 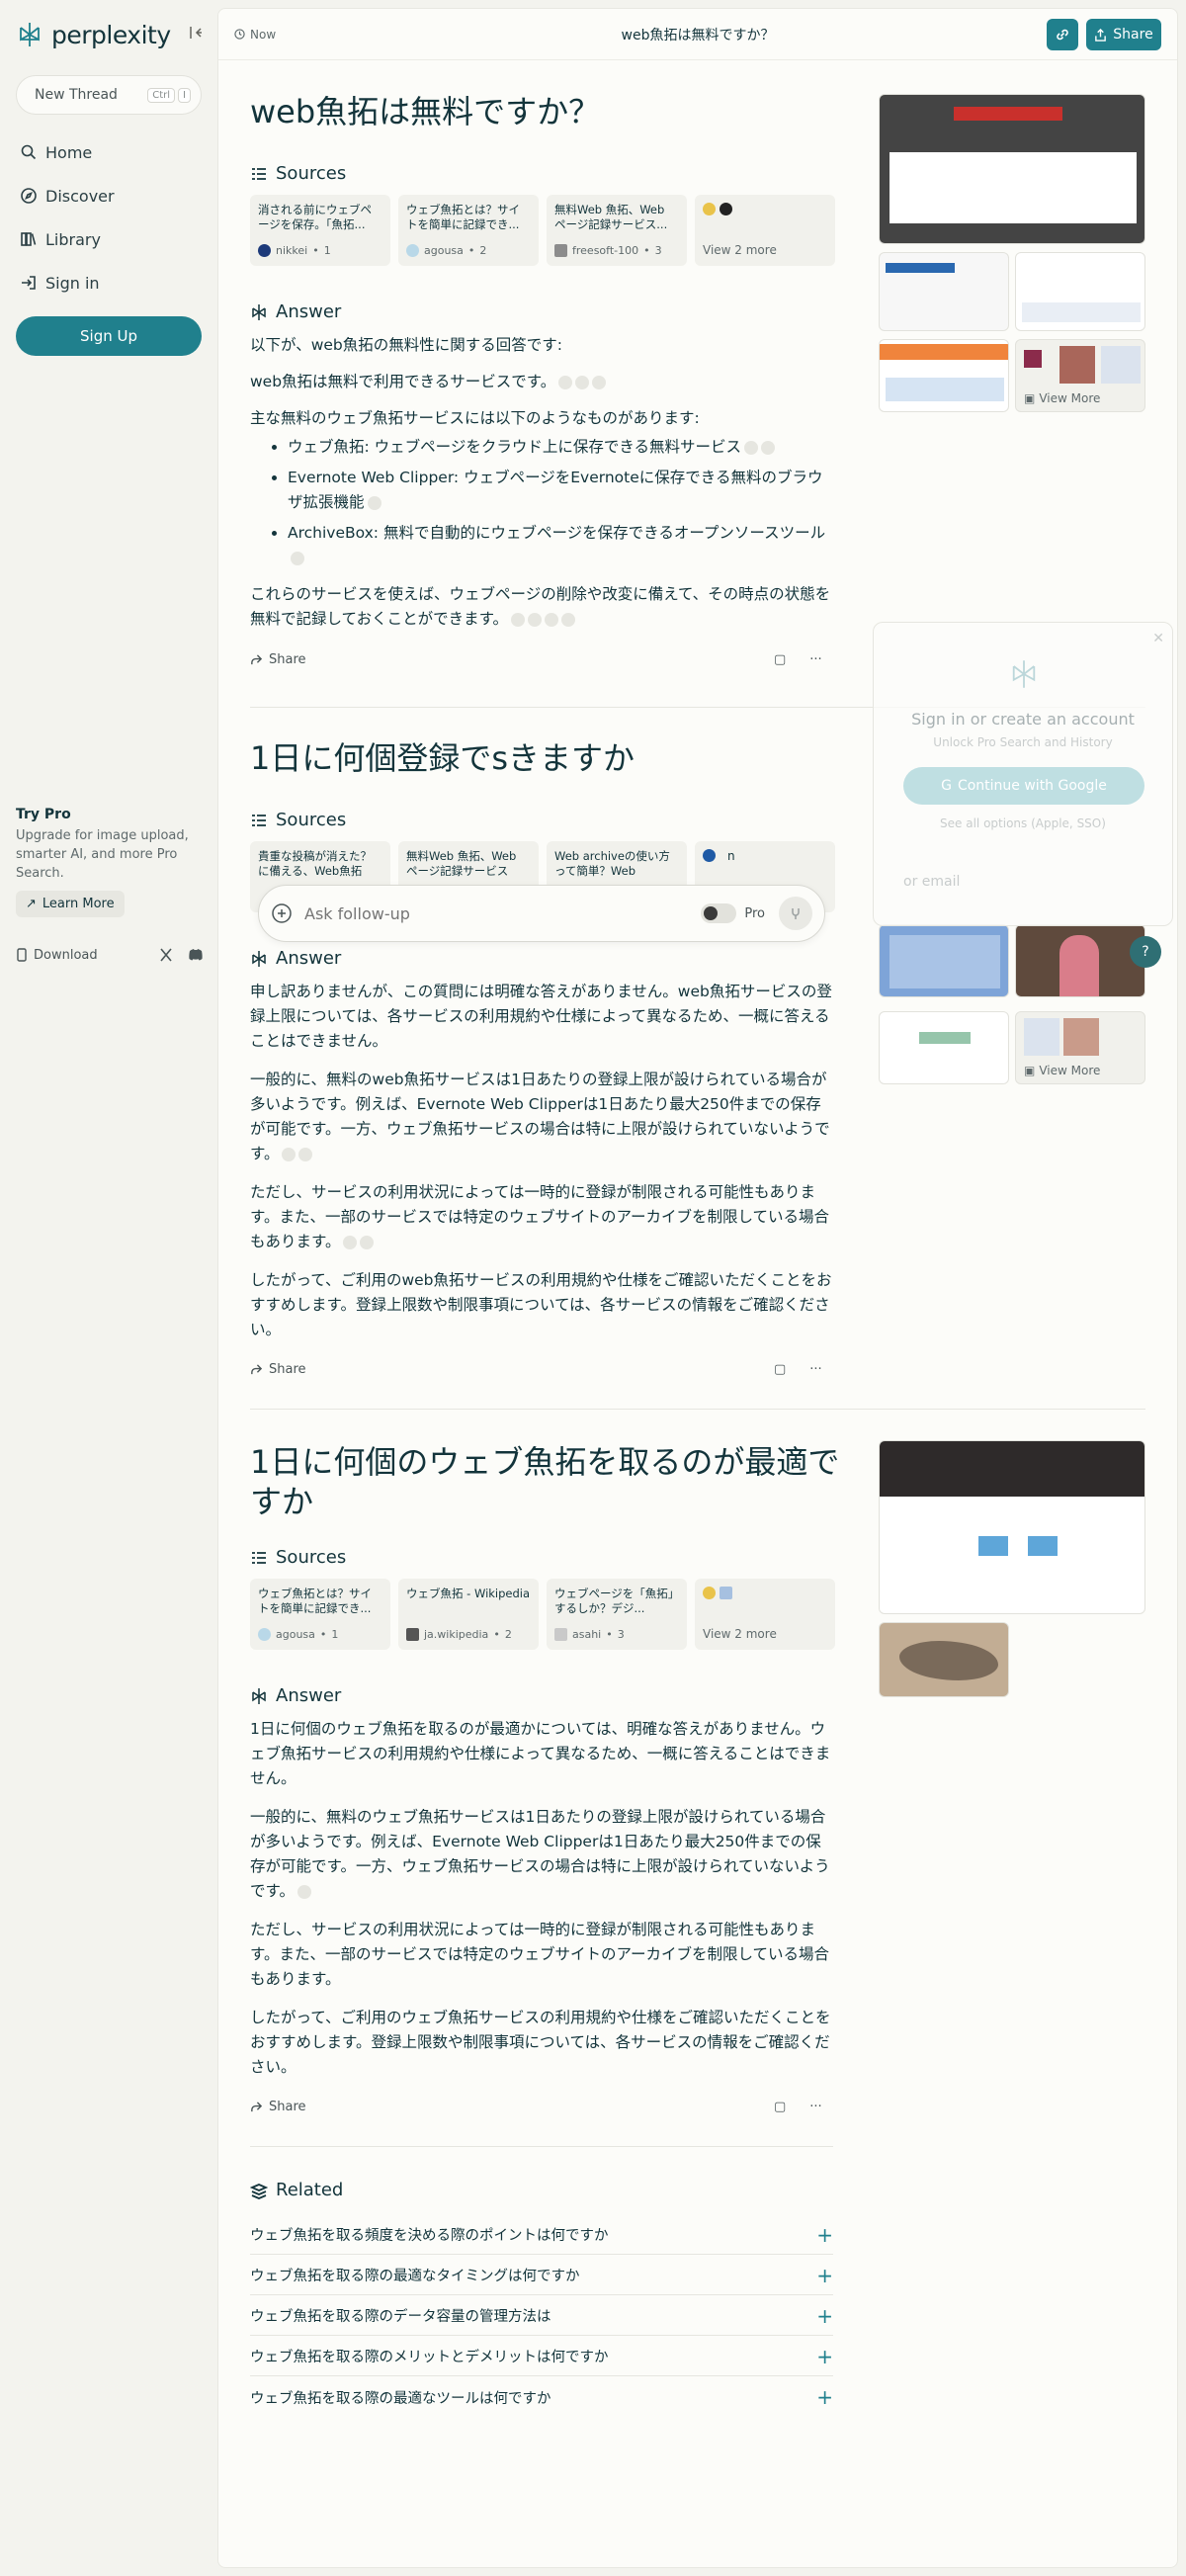 What do you see at coordinates (1123, 34) in the screenshot?
I see `share-button: Share` at bounding box center [1123, 34].